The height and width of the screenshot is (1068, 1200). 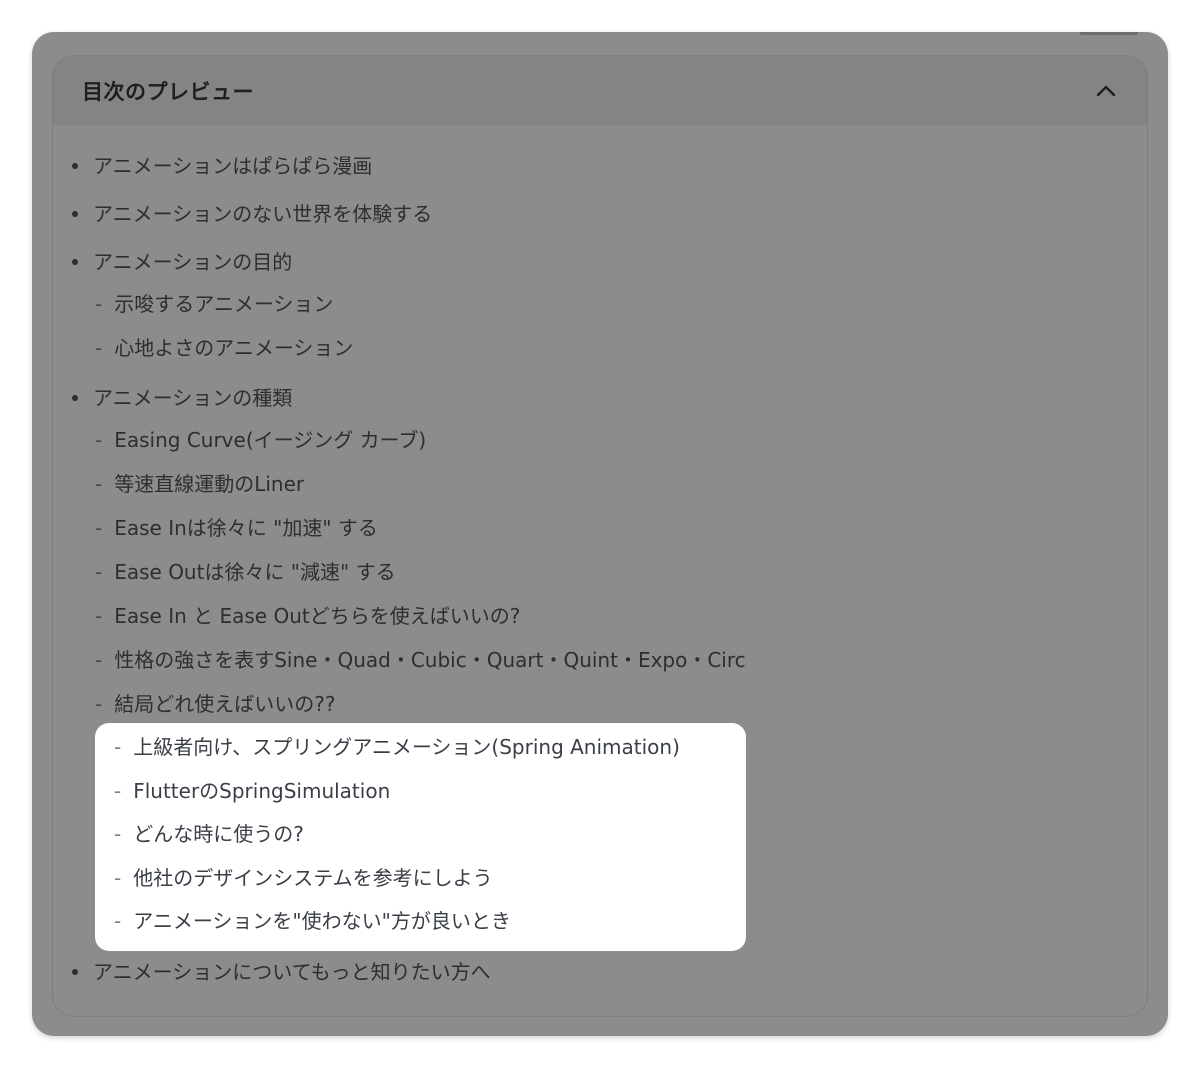 I want to click on chevron-up-icon, so click(x=1106, y=91).